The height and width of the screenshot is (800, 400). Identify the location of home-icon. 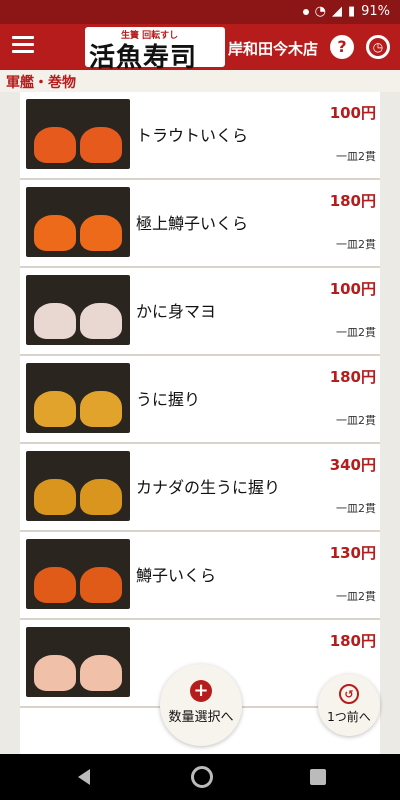
(202, 777).